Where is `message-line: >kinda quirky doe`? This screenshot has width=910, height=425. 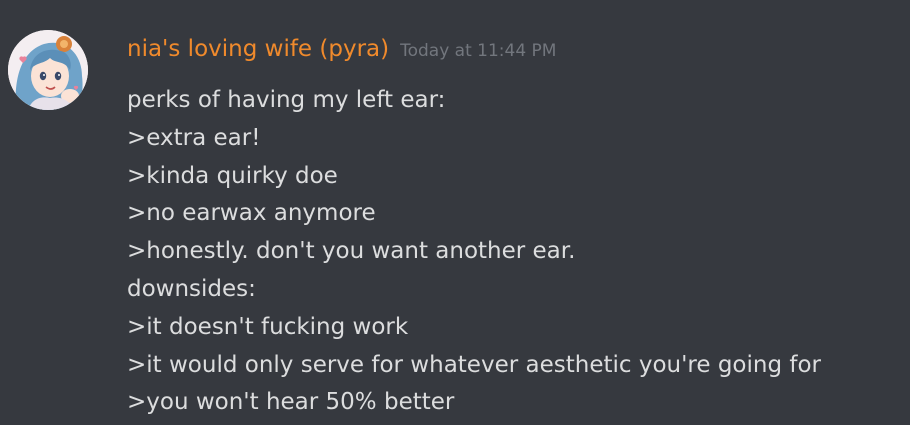 message-line: >kinda quirky doe is located at coordinates (232, 175).